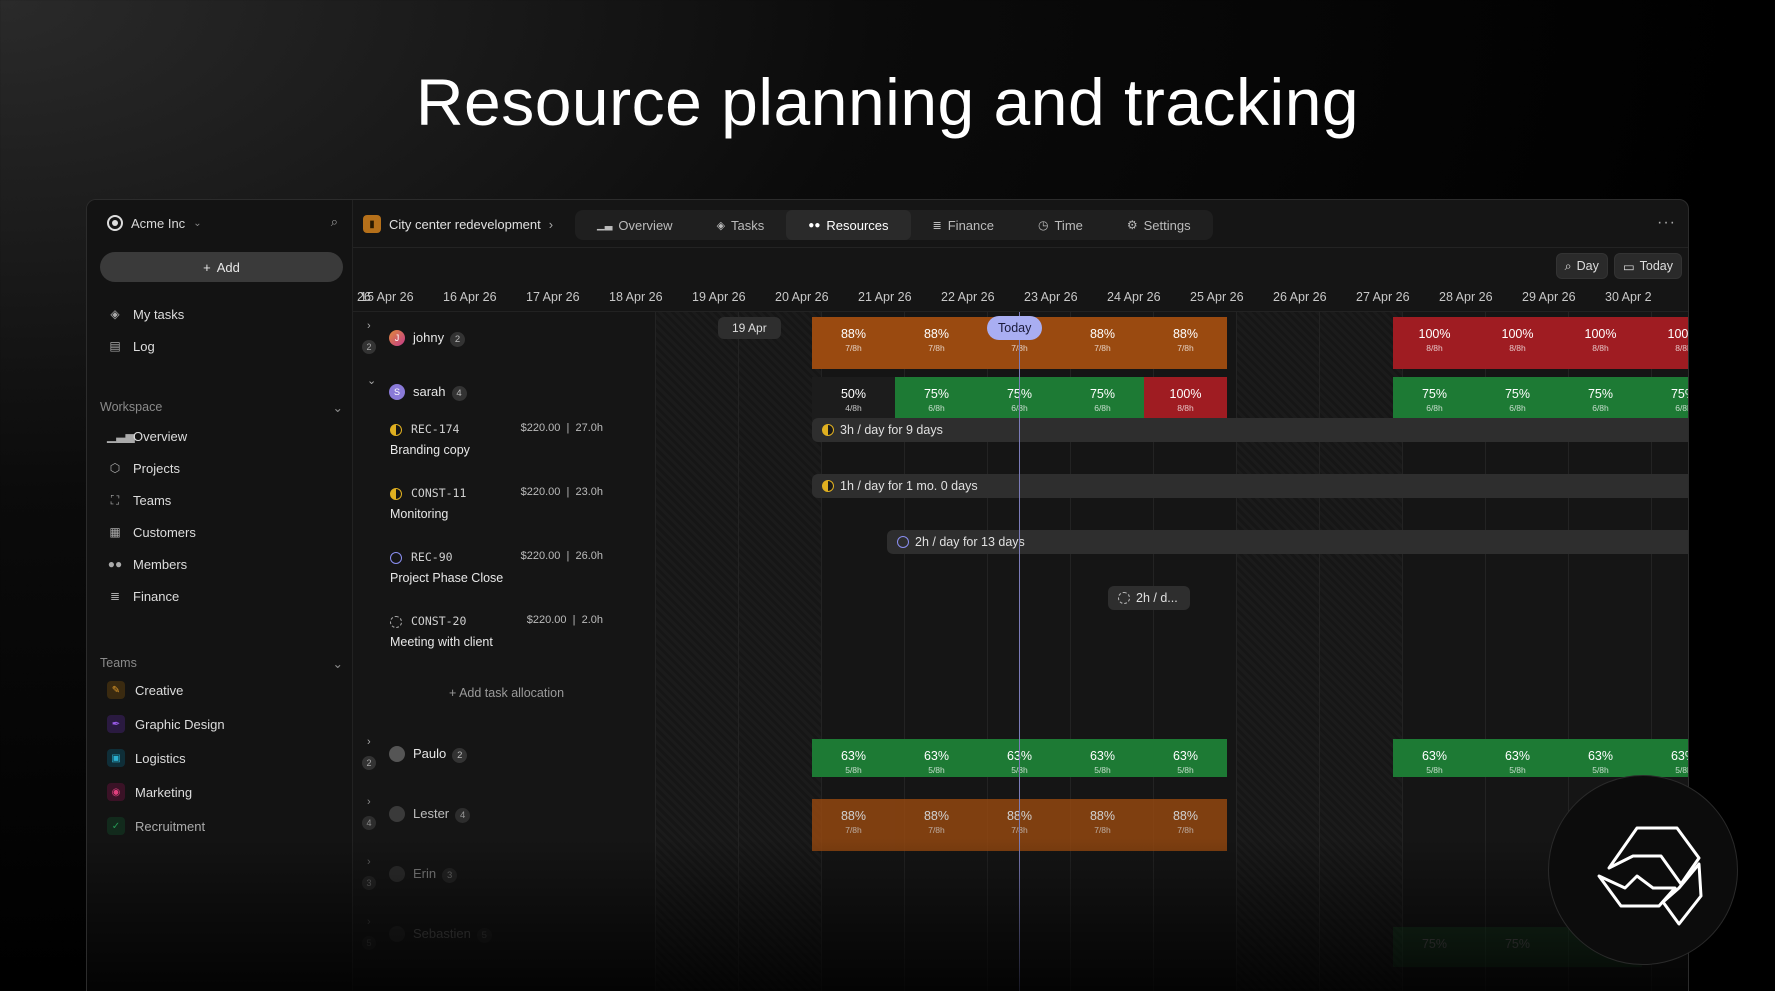 This screenshot has height=991, width=1775. I want to click on person-row-johny: › 2 J johny 2, so click(484, 338).